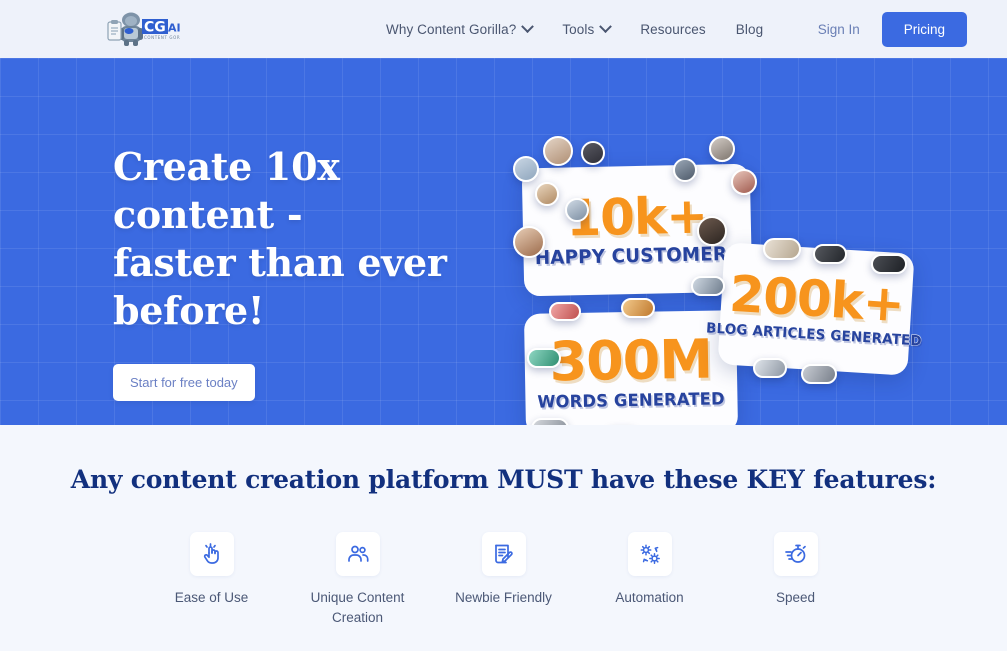 The image size is (1007, 651). I want to click on nav-blog: Blog, so click(749, 29).